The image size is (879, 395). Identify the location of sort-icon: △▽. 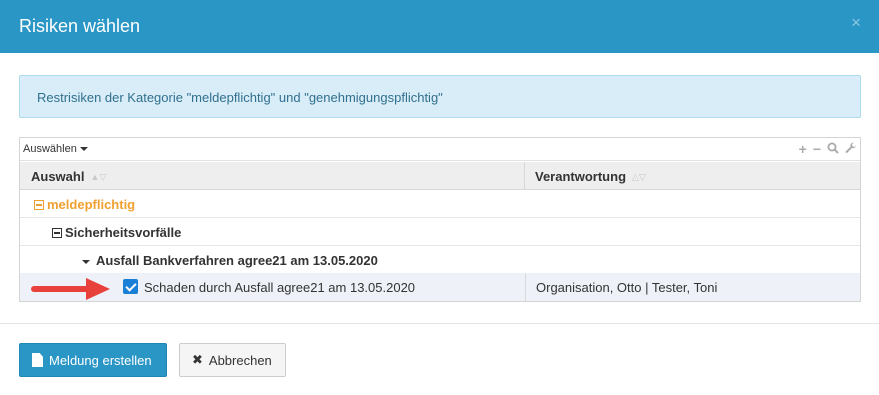
(639, 177).